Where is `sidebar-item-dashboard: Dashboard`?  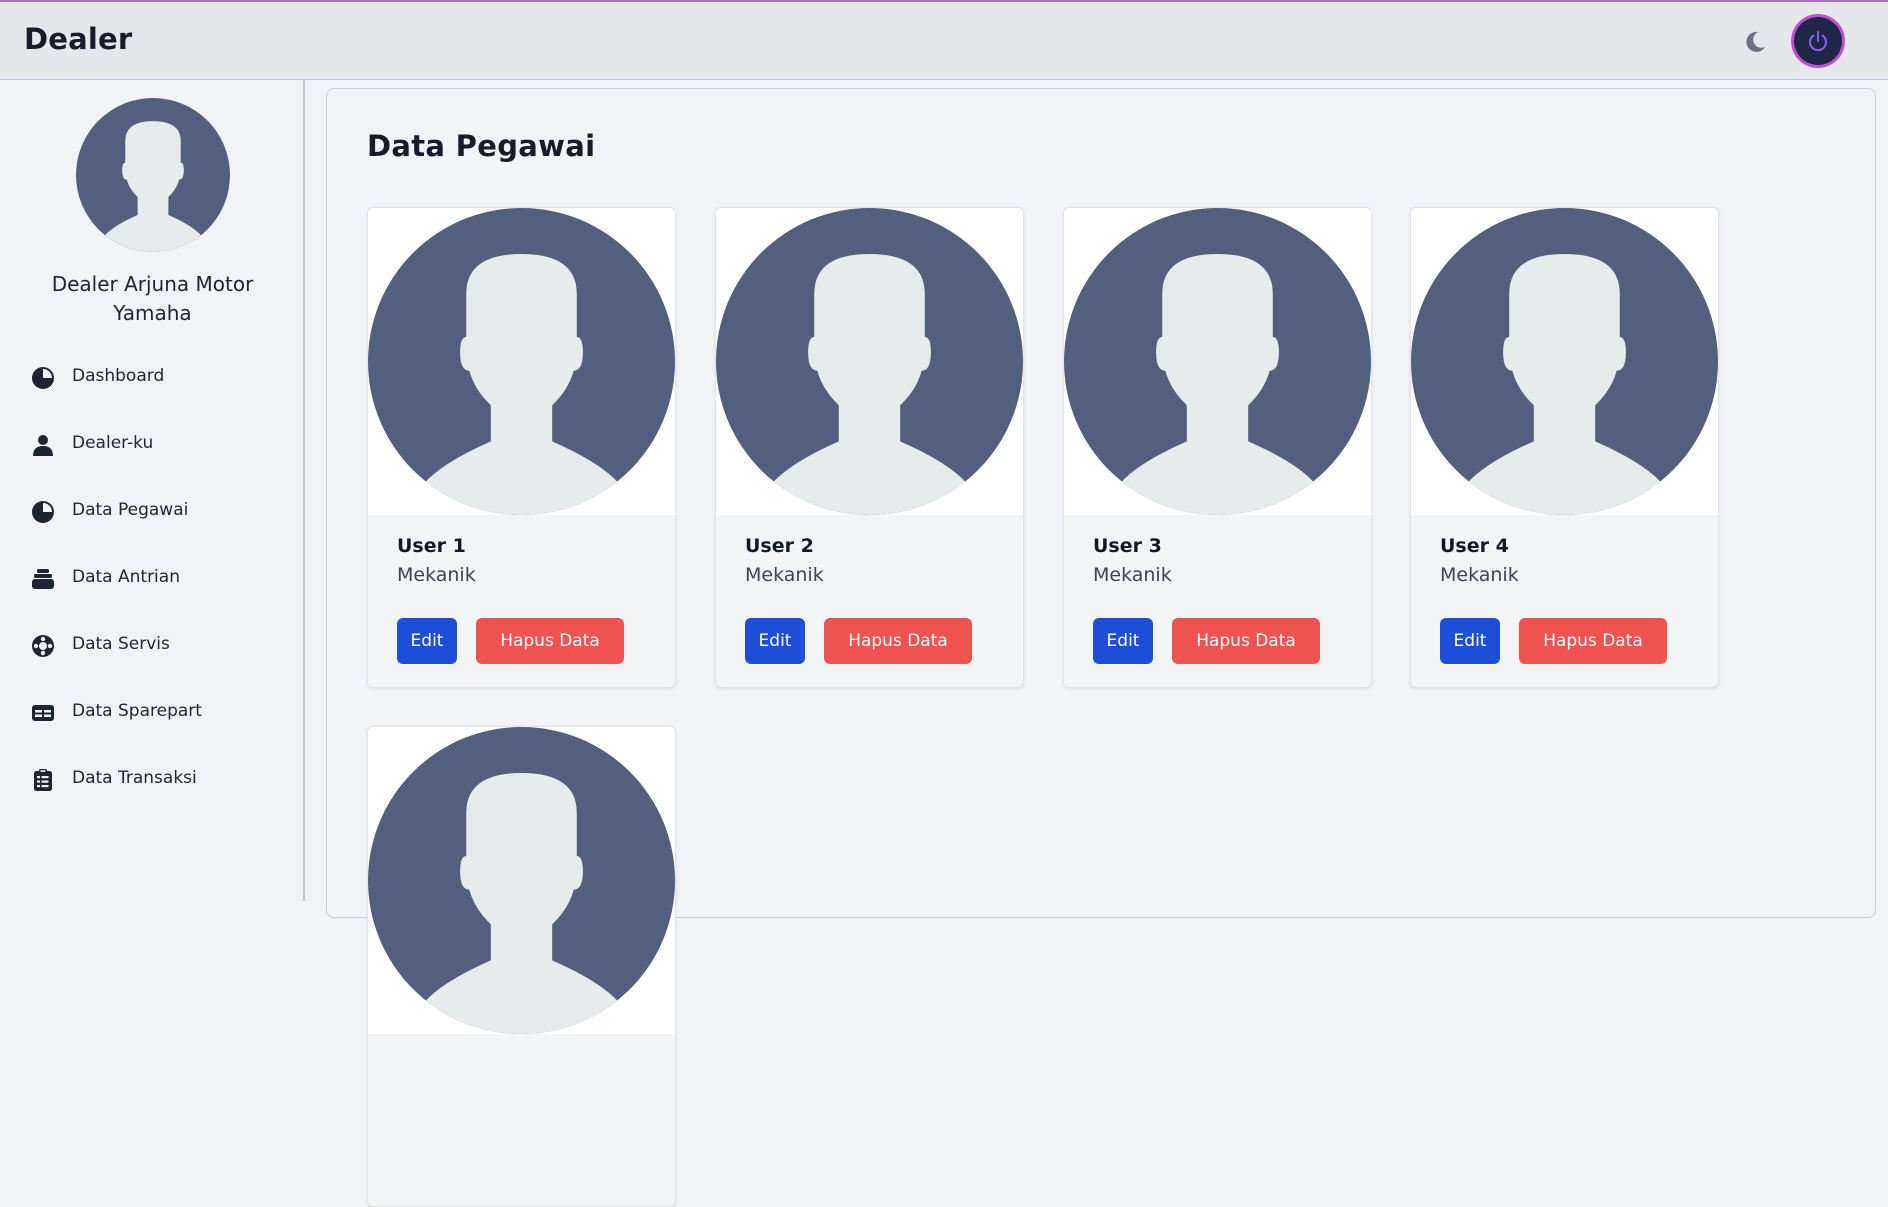 sidebar-item-dashboard: Dashboard is located at coordinates (151, 378).